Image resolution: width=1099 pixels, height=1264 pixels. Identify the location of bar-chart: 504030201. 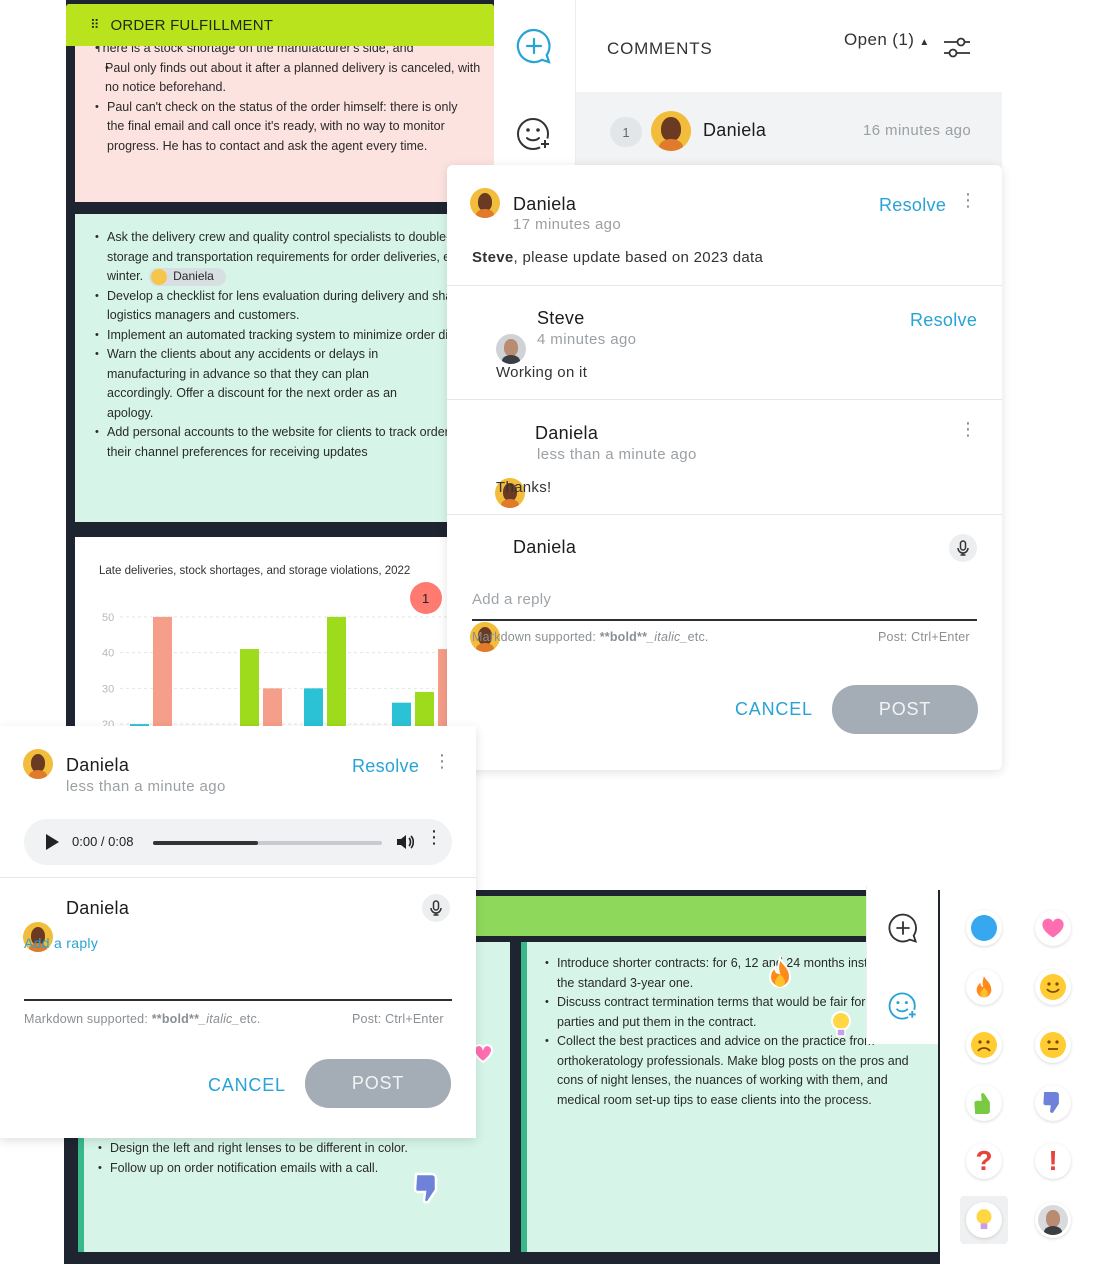
(298, 659).